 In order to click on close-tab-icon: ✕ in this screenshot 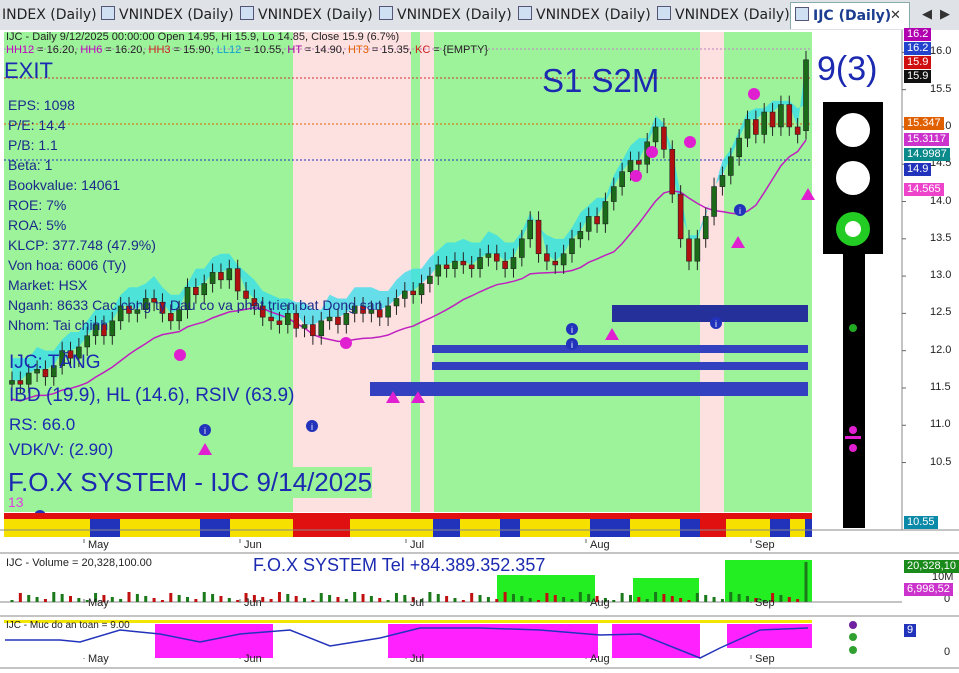, I will do `click(895, 15)`.